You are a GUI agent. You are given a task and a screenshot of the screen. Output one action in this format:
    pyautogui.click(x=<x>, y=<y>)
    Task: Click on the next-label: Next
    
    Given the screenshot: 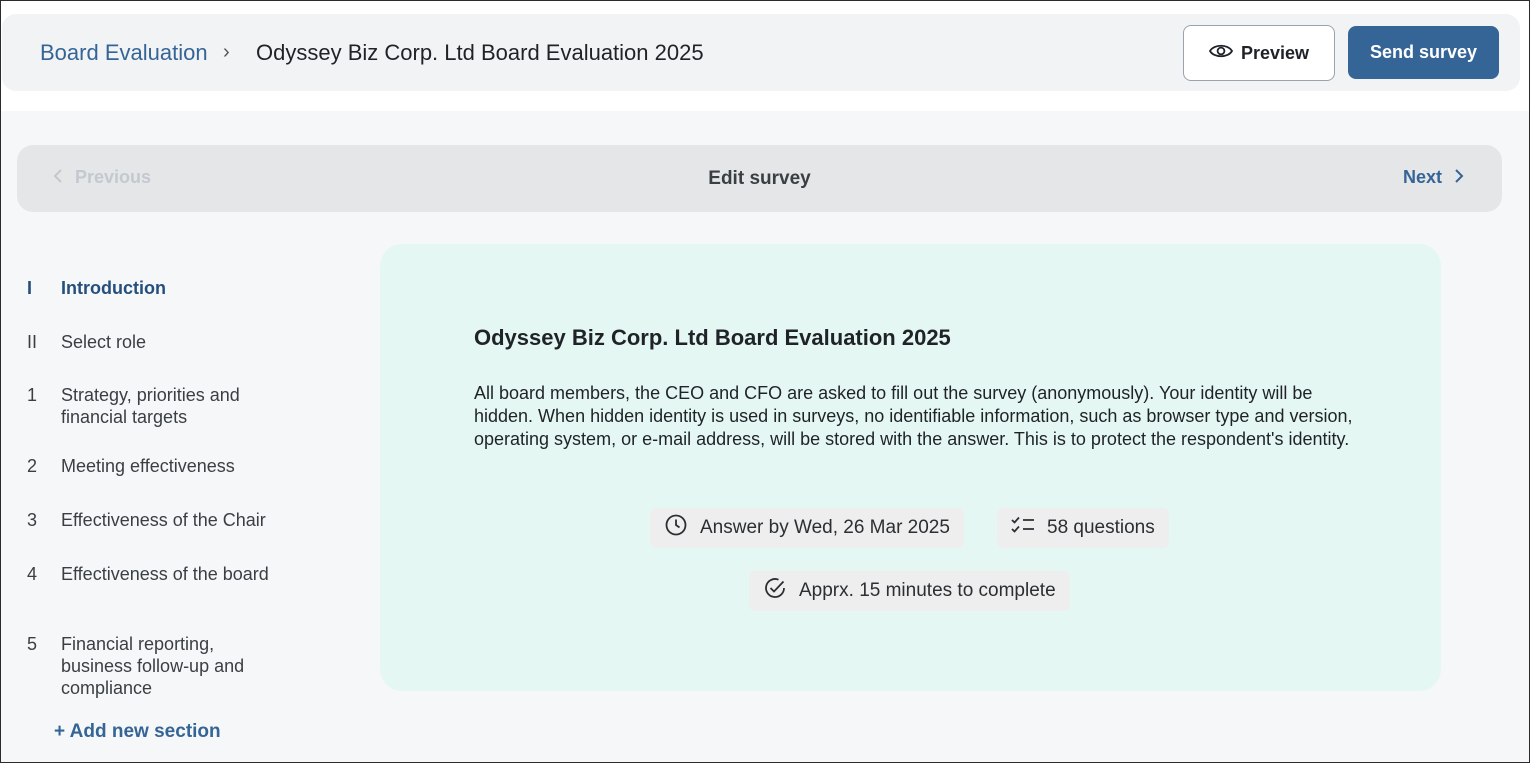 What is the action you would take?
    pyautogui.click(x=1422, y=177)
    